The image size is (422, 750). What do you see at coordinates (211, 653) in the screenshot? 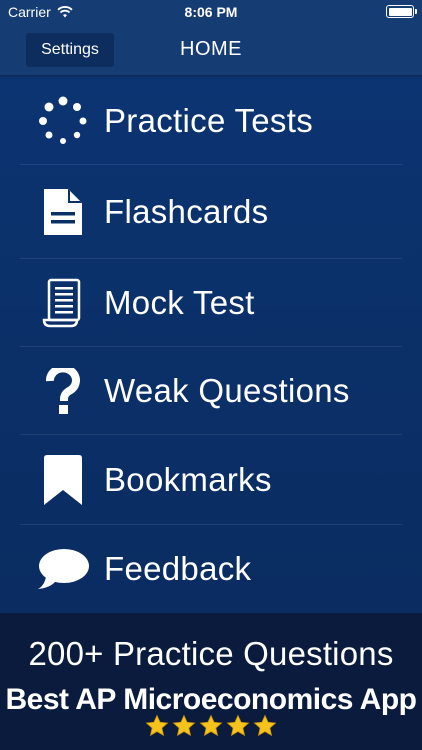
I see `banner-headline: 200+ Practice Questions` at bounding box center [211, 653].